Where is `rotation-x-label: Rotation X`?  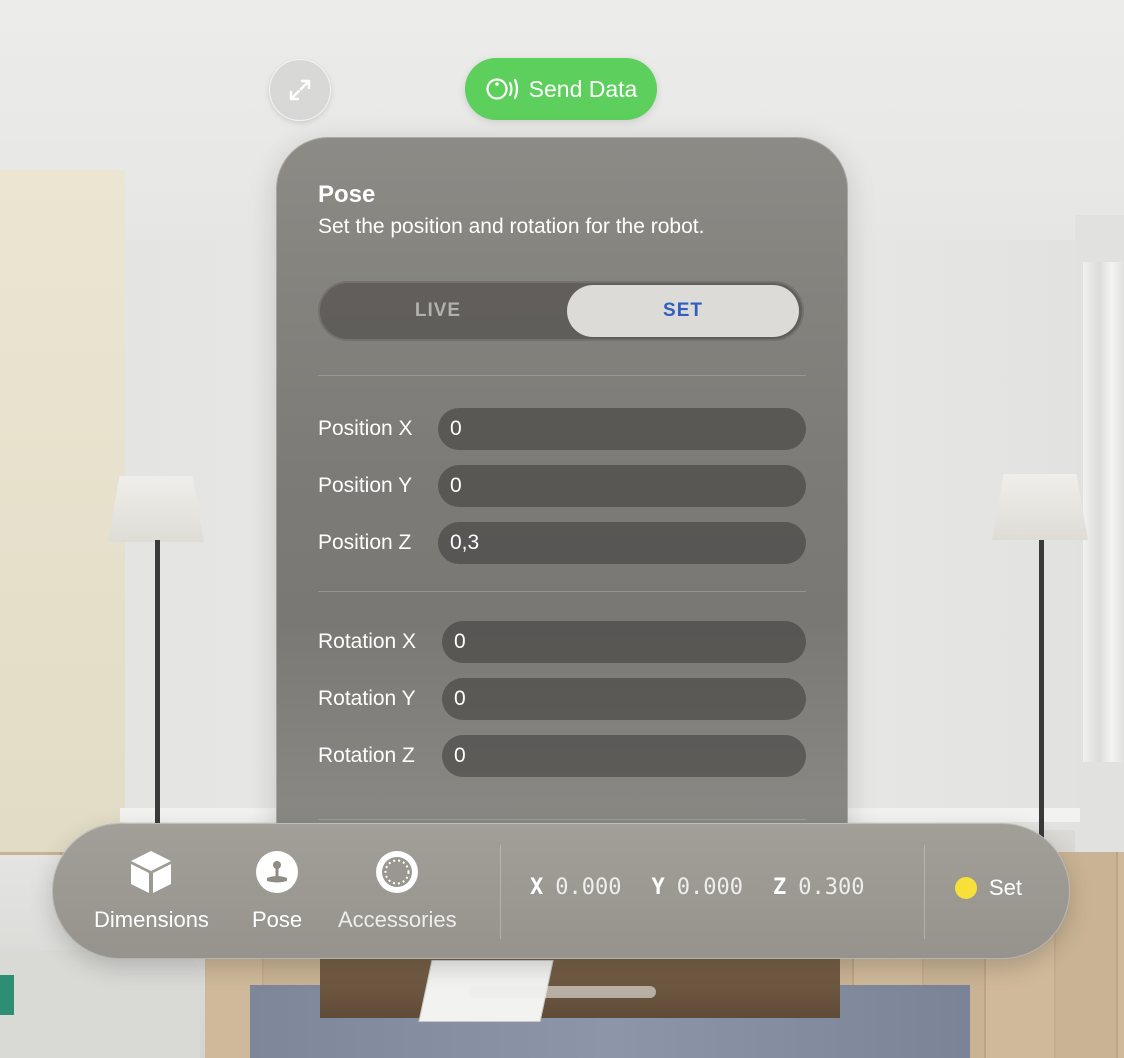
rotation-x-label: Rotation X is located at coordinates (367, 641).